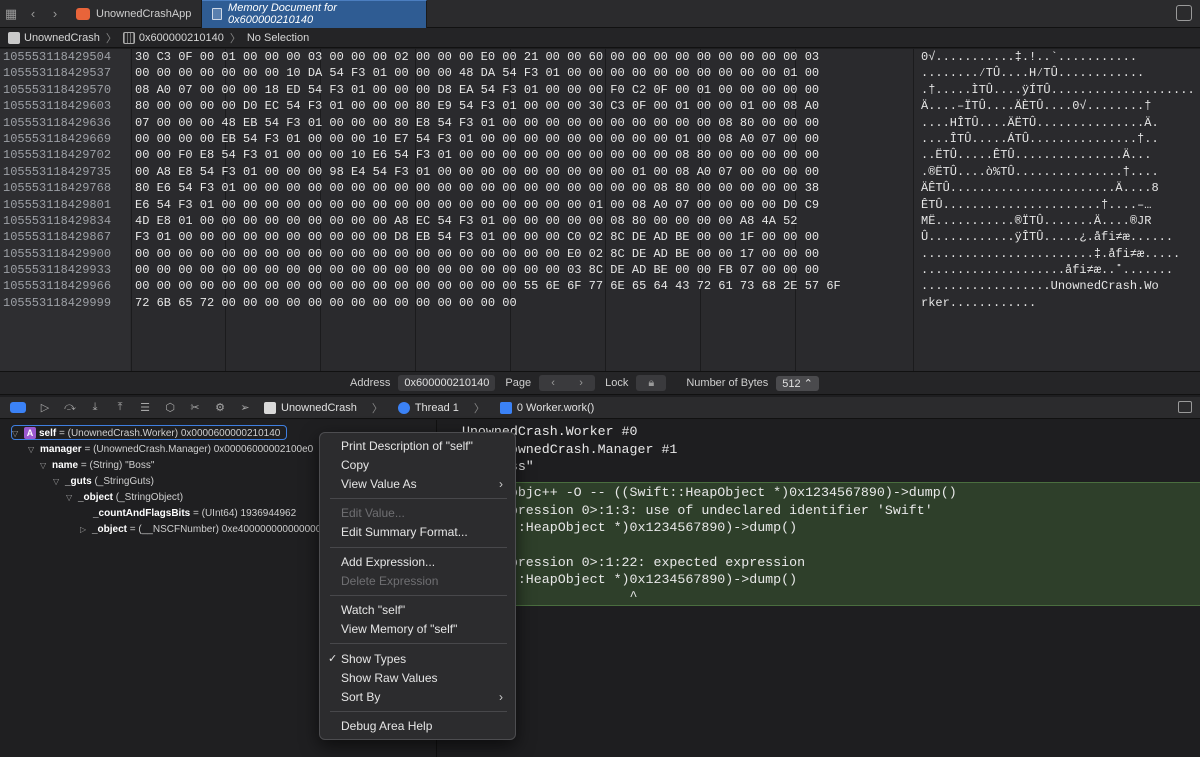 This screenshot has height=757, width=1200. What do you see at coordinates (170, 408) in the screenshot?
I see `memory-graph-icon: ⬡` at bounding box center [170, 408].